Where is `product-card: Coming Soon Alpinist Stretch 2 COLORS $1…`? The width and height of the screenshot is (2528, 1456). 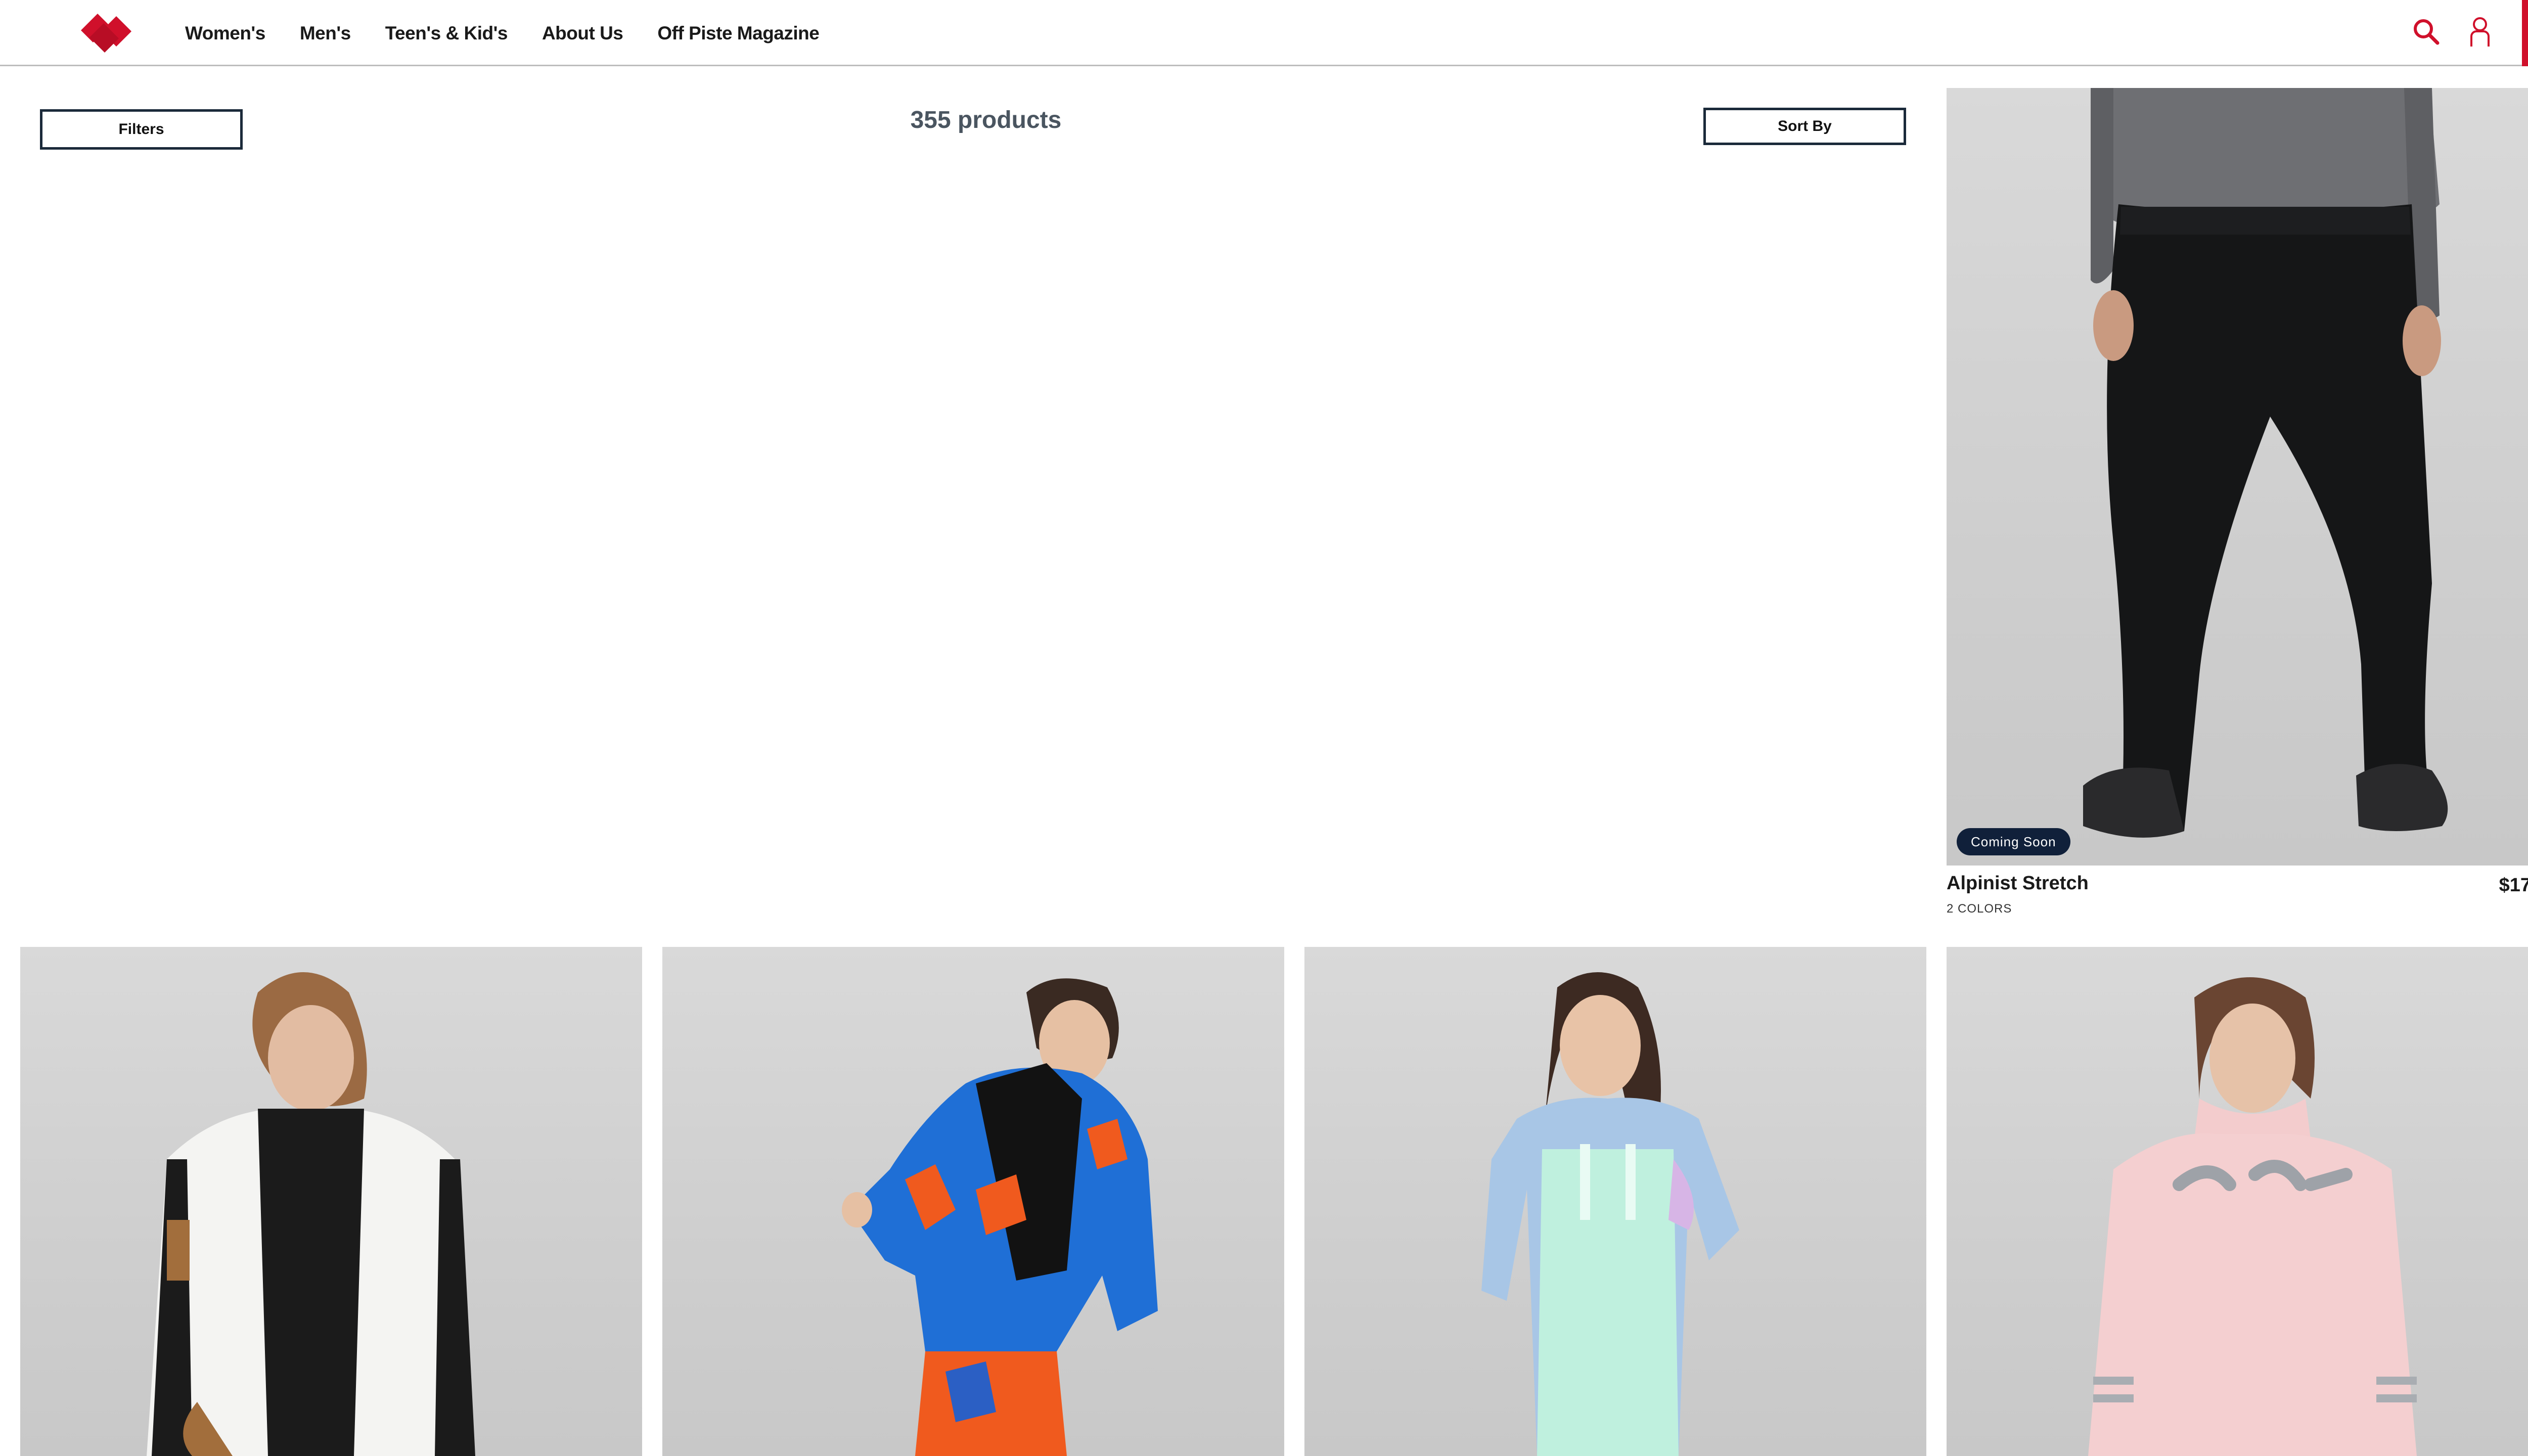
product-card: Coming Soon Alpinist Stretch 2 COLORS $1… is located at coordinates (2238, 505).